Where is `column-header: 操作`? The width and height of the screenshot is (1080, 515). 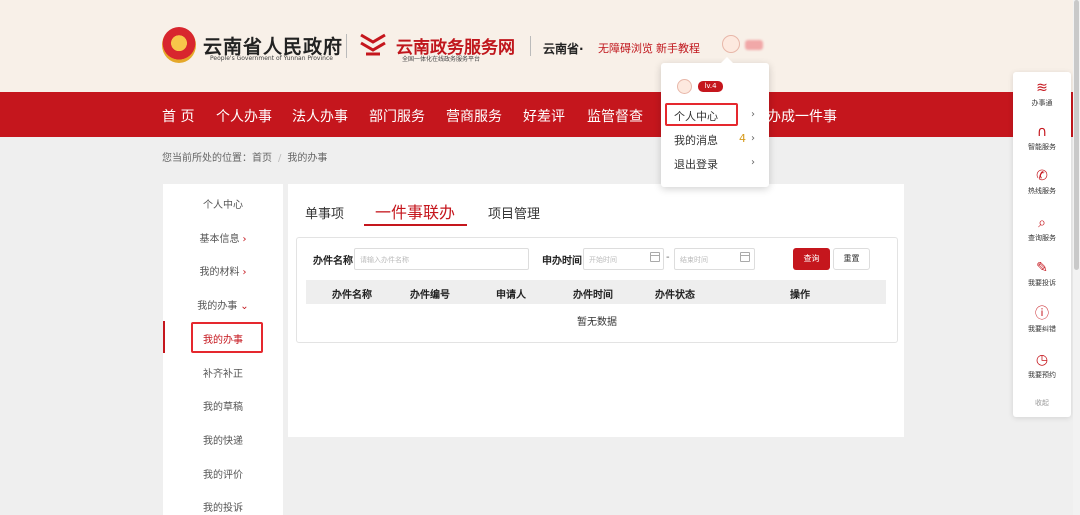
column-header: 操作 is located at coordinates (800, 295).